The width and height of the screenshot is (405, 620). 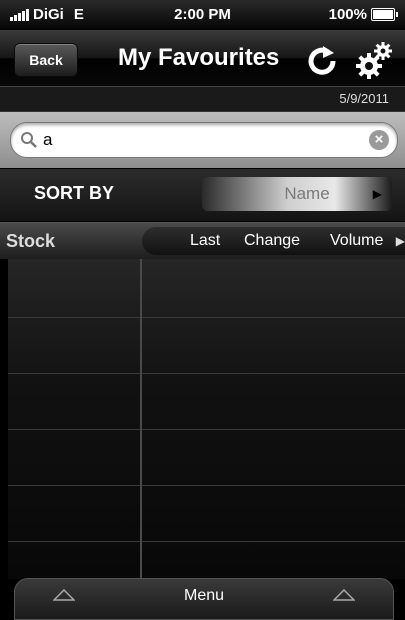 What do you see at coordinates (204, 599) in the screenshot?
I see `menu-bar: Menu` at bounding box center [204, 599].